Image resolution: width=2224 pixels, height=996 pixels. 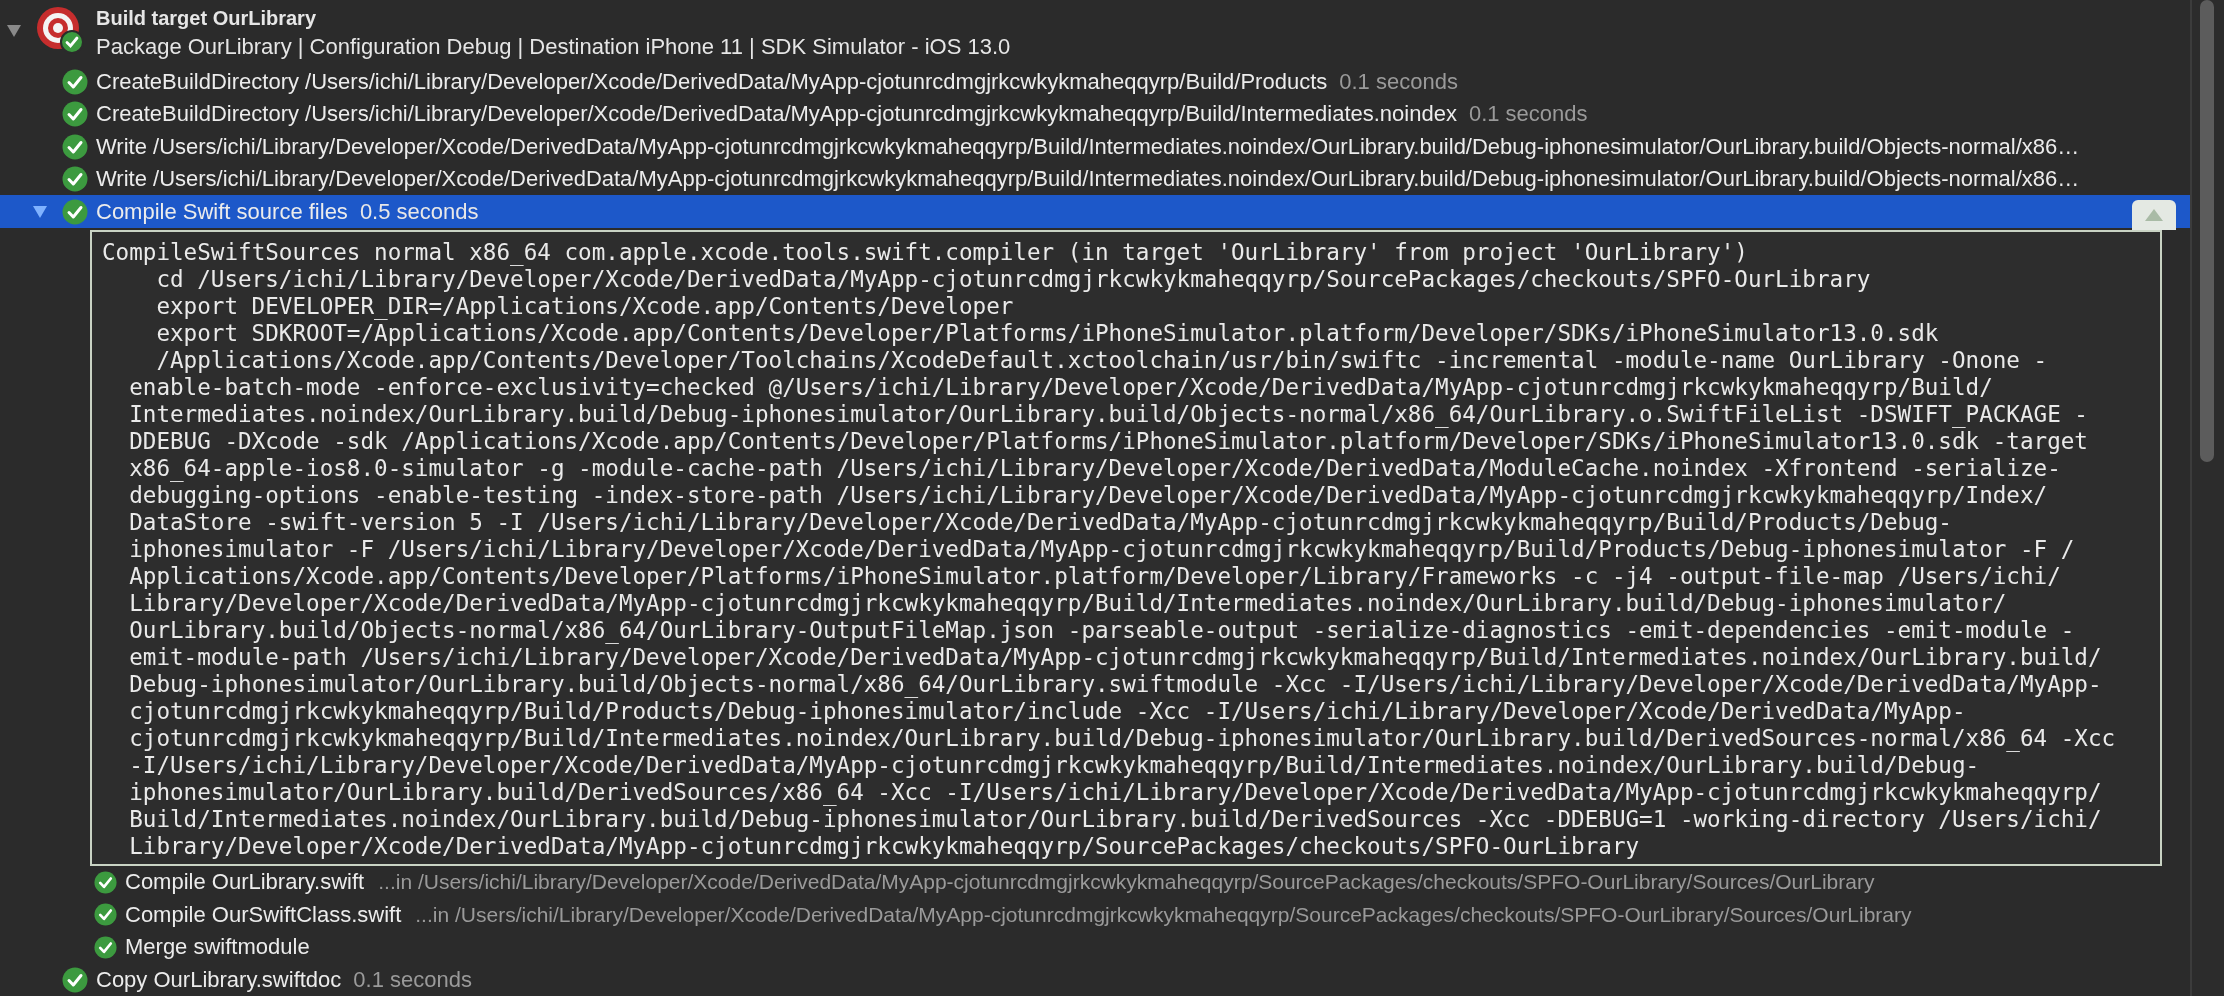 I want to click on log-line: -I/Users/ichi/Library/Developer/Xcode/DerivedData/MyApp-cjotunrcdmgjrkcwkykmaheqqyrp/Build/Intermediates.noindex/OurLibrary.build/Debug-, so click(x=1054, y=765).